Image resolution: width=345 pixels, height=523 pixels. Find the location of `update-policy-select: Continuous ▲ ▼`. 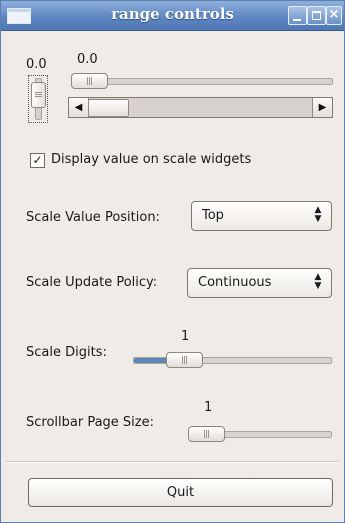

update-policy-select: Continuous ▲ ▼ is located at coordinates (259, 283).